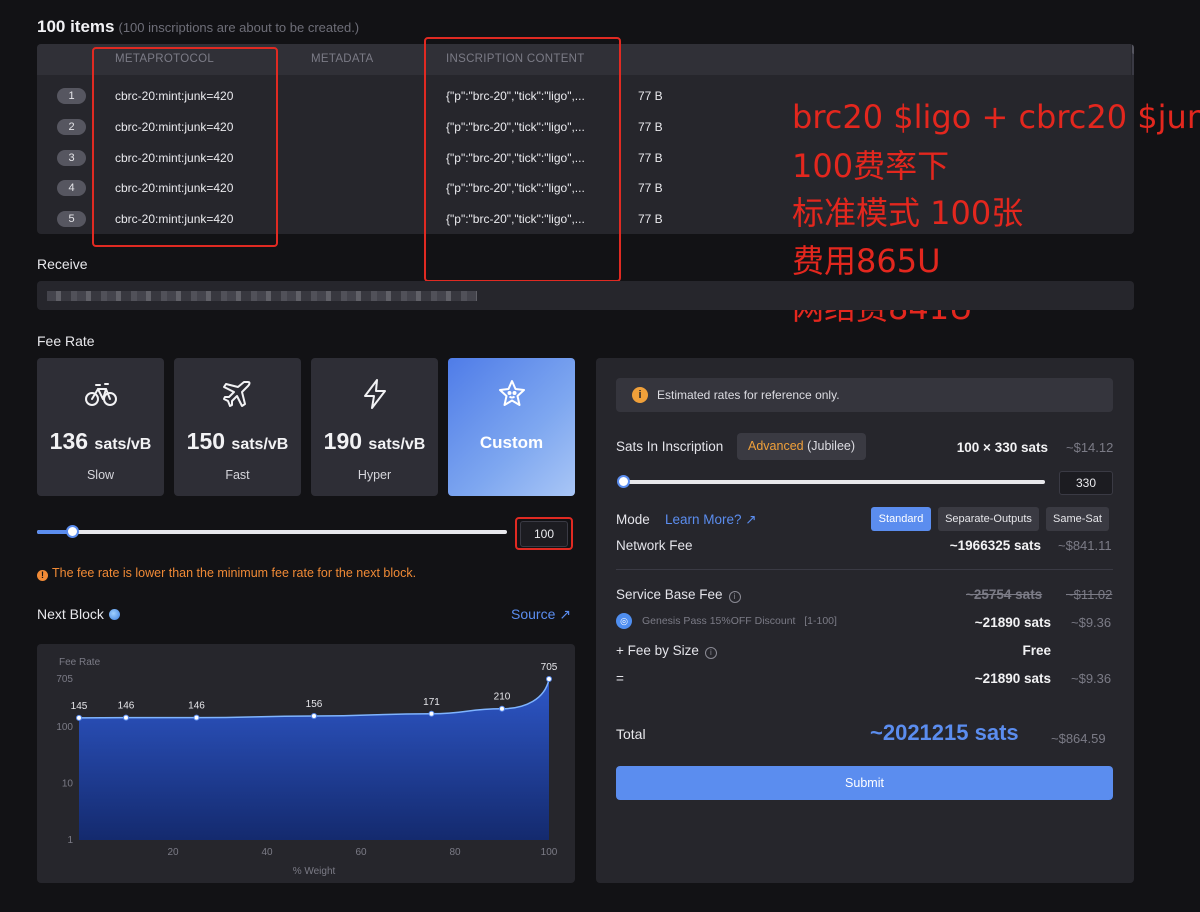 Image resolution: width=1200 pixels, height=912 pixels. What do you see at coordinates (272, 532) in the screenshot?
I see `fee-rate-slider` at bounding box center [272, 532].